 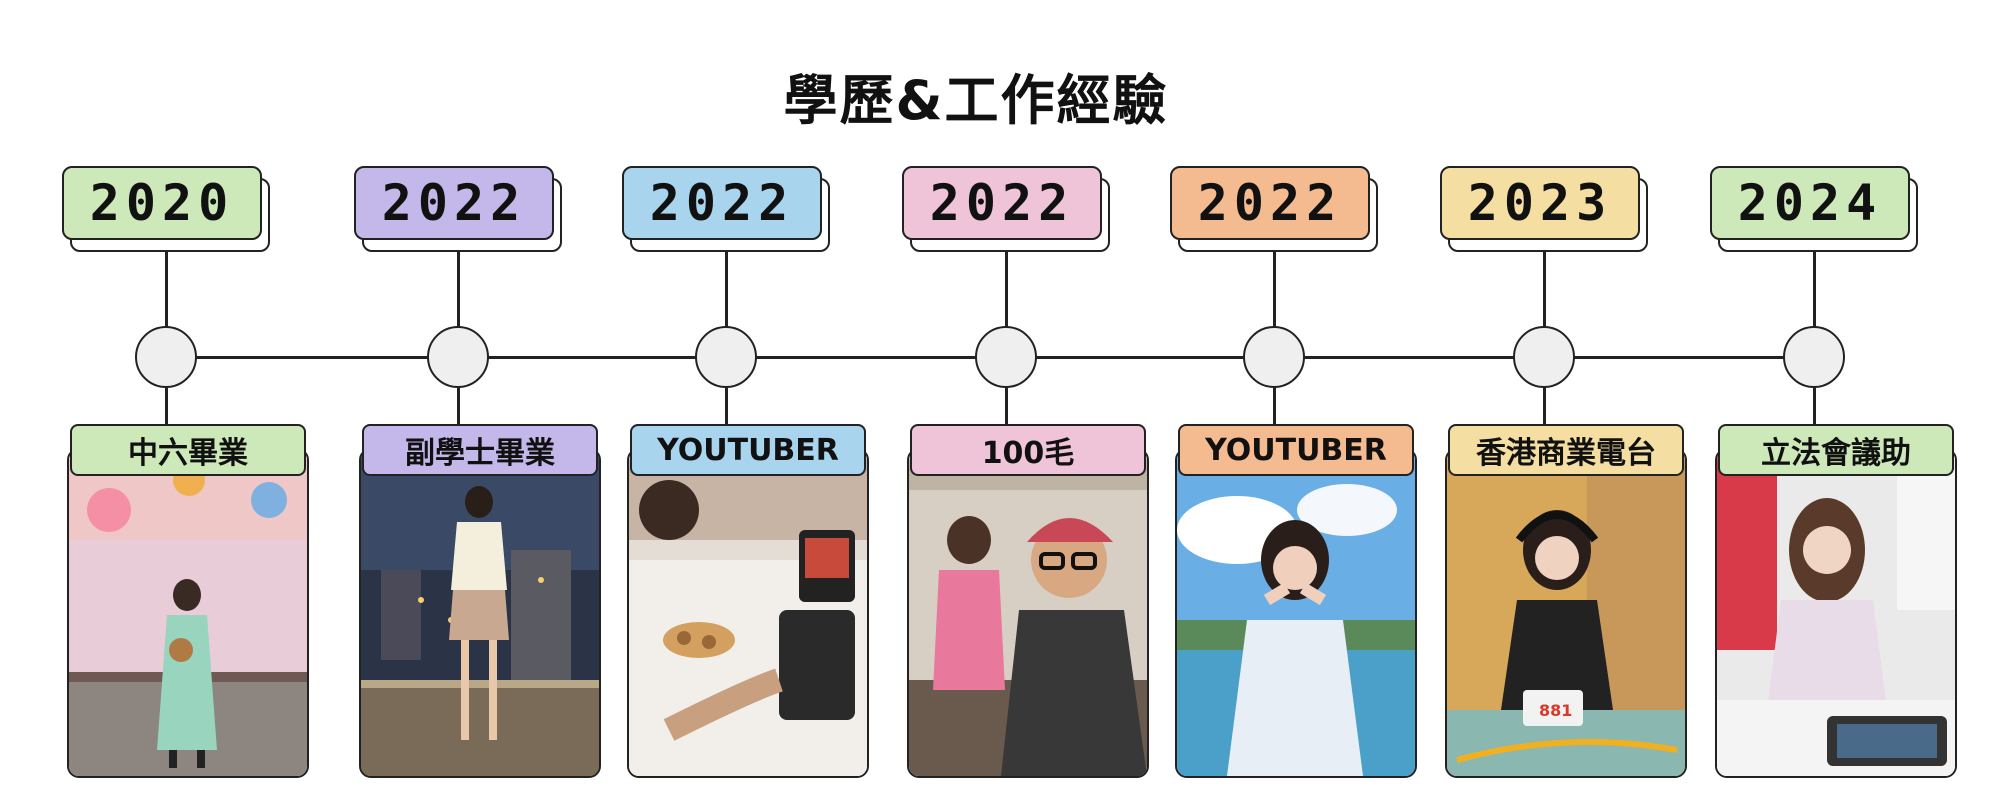 I want to click on milestone-4: 2022 100毛, so click(x=1027, y=400).